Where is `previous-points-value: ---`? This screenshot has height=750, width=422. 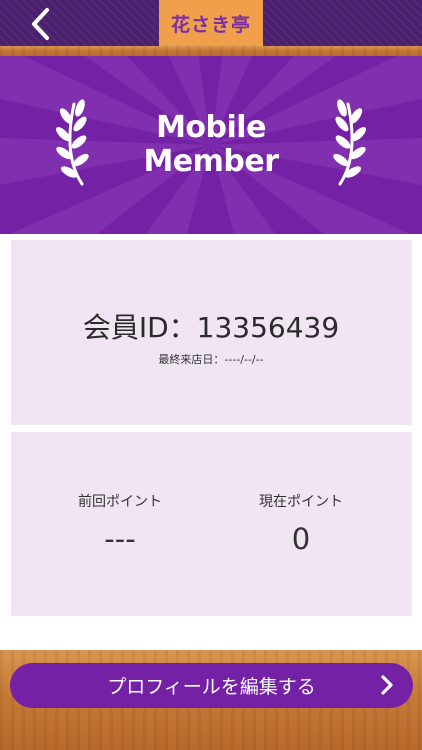 previous-points-value: --- is located at coordinates (120, 539).